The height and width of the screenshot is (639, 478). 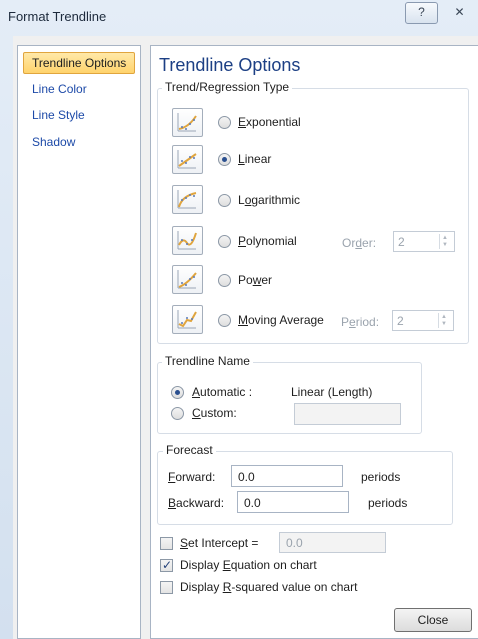 I want to click on period-label: Period:, so click(x=360, y=322).